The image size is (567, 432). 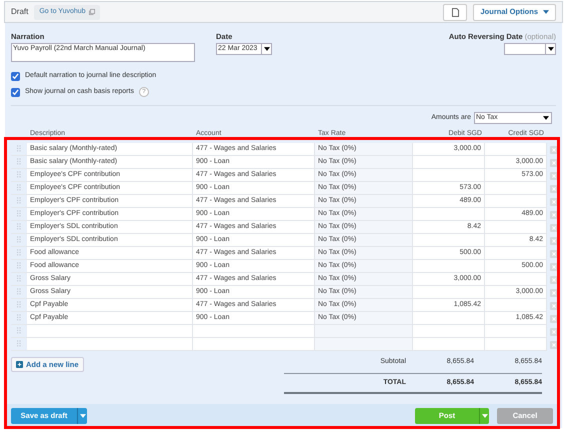 What do you see at coordinates (530, 49) in the screenshot?
I see `auto-reversing-field` at bounding box center [530, 49].